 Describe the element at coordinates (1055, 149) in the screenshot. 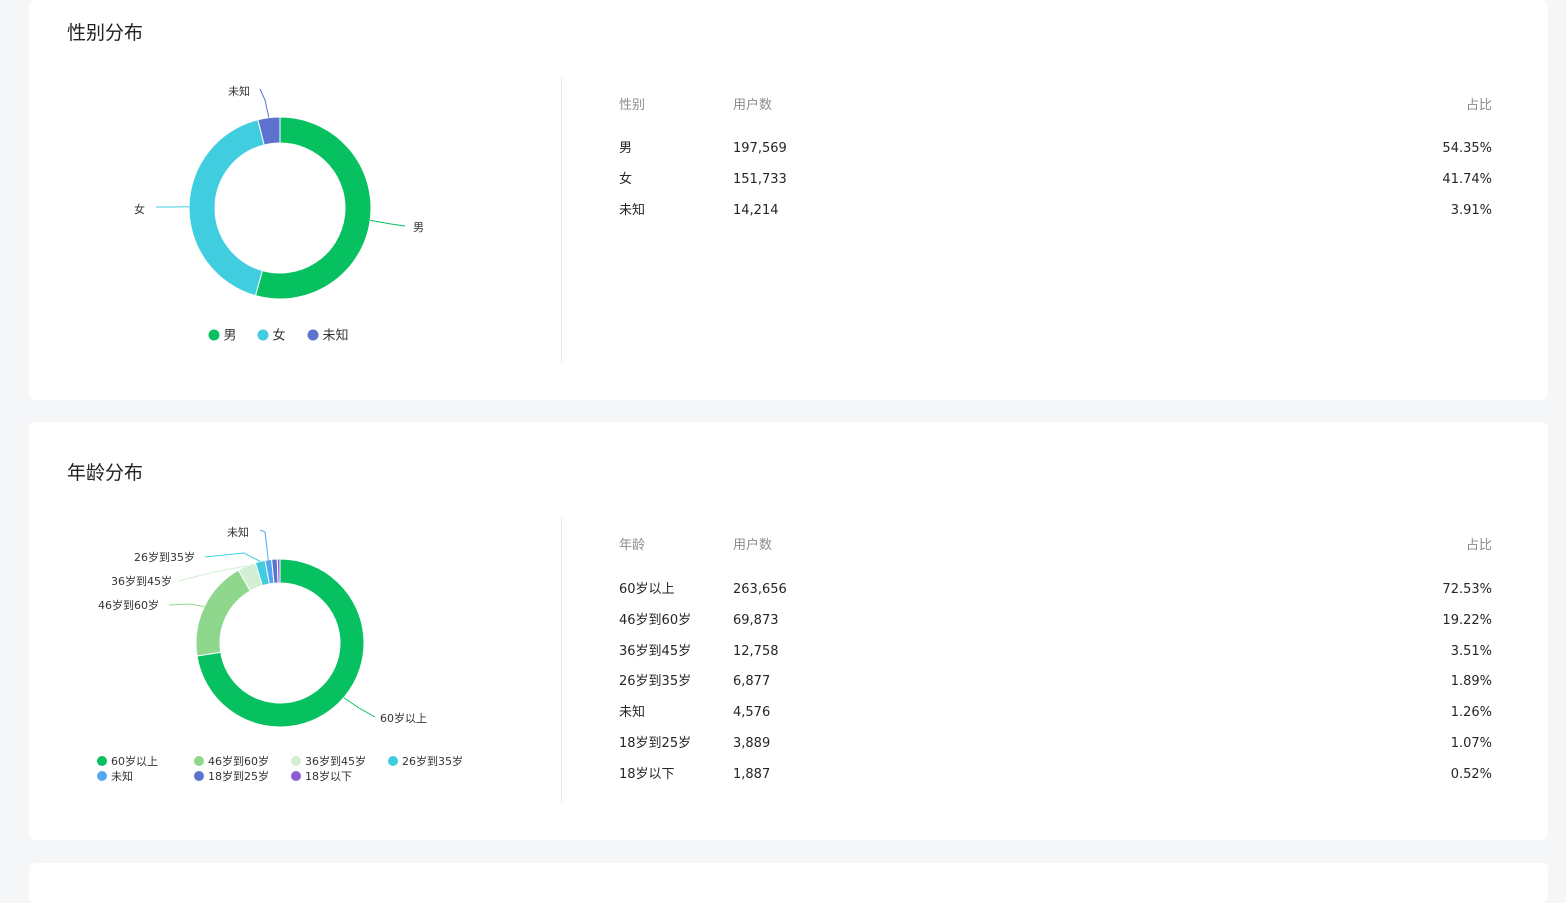

I see `gender-table-row: 男 197,569 54.35%` at that location.